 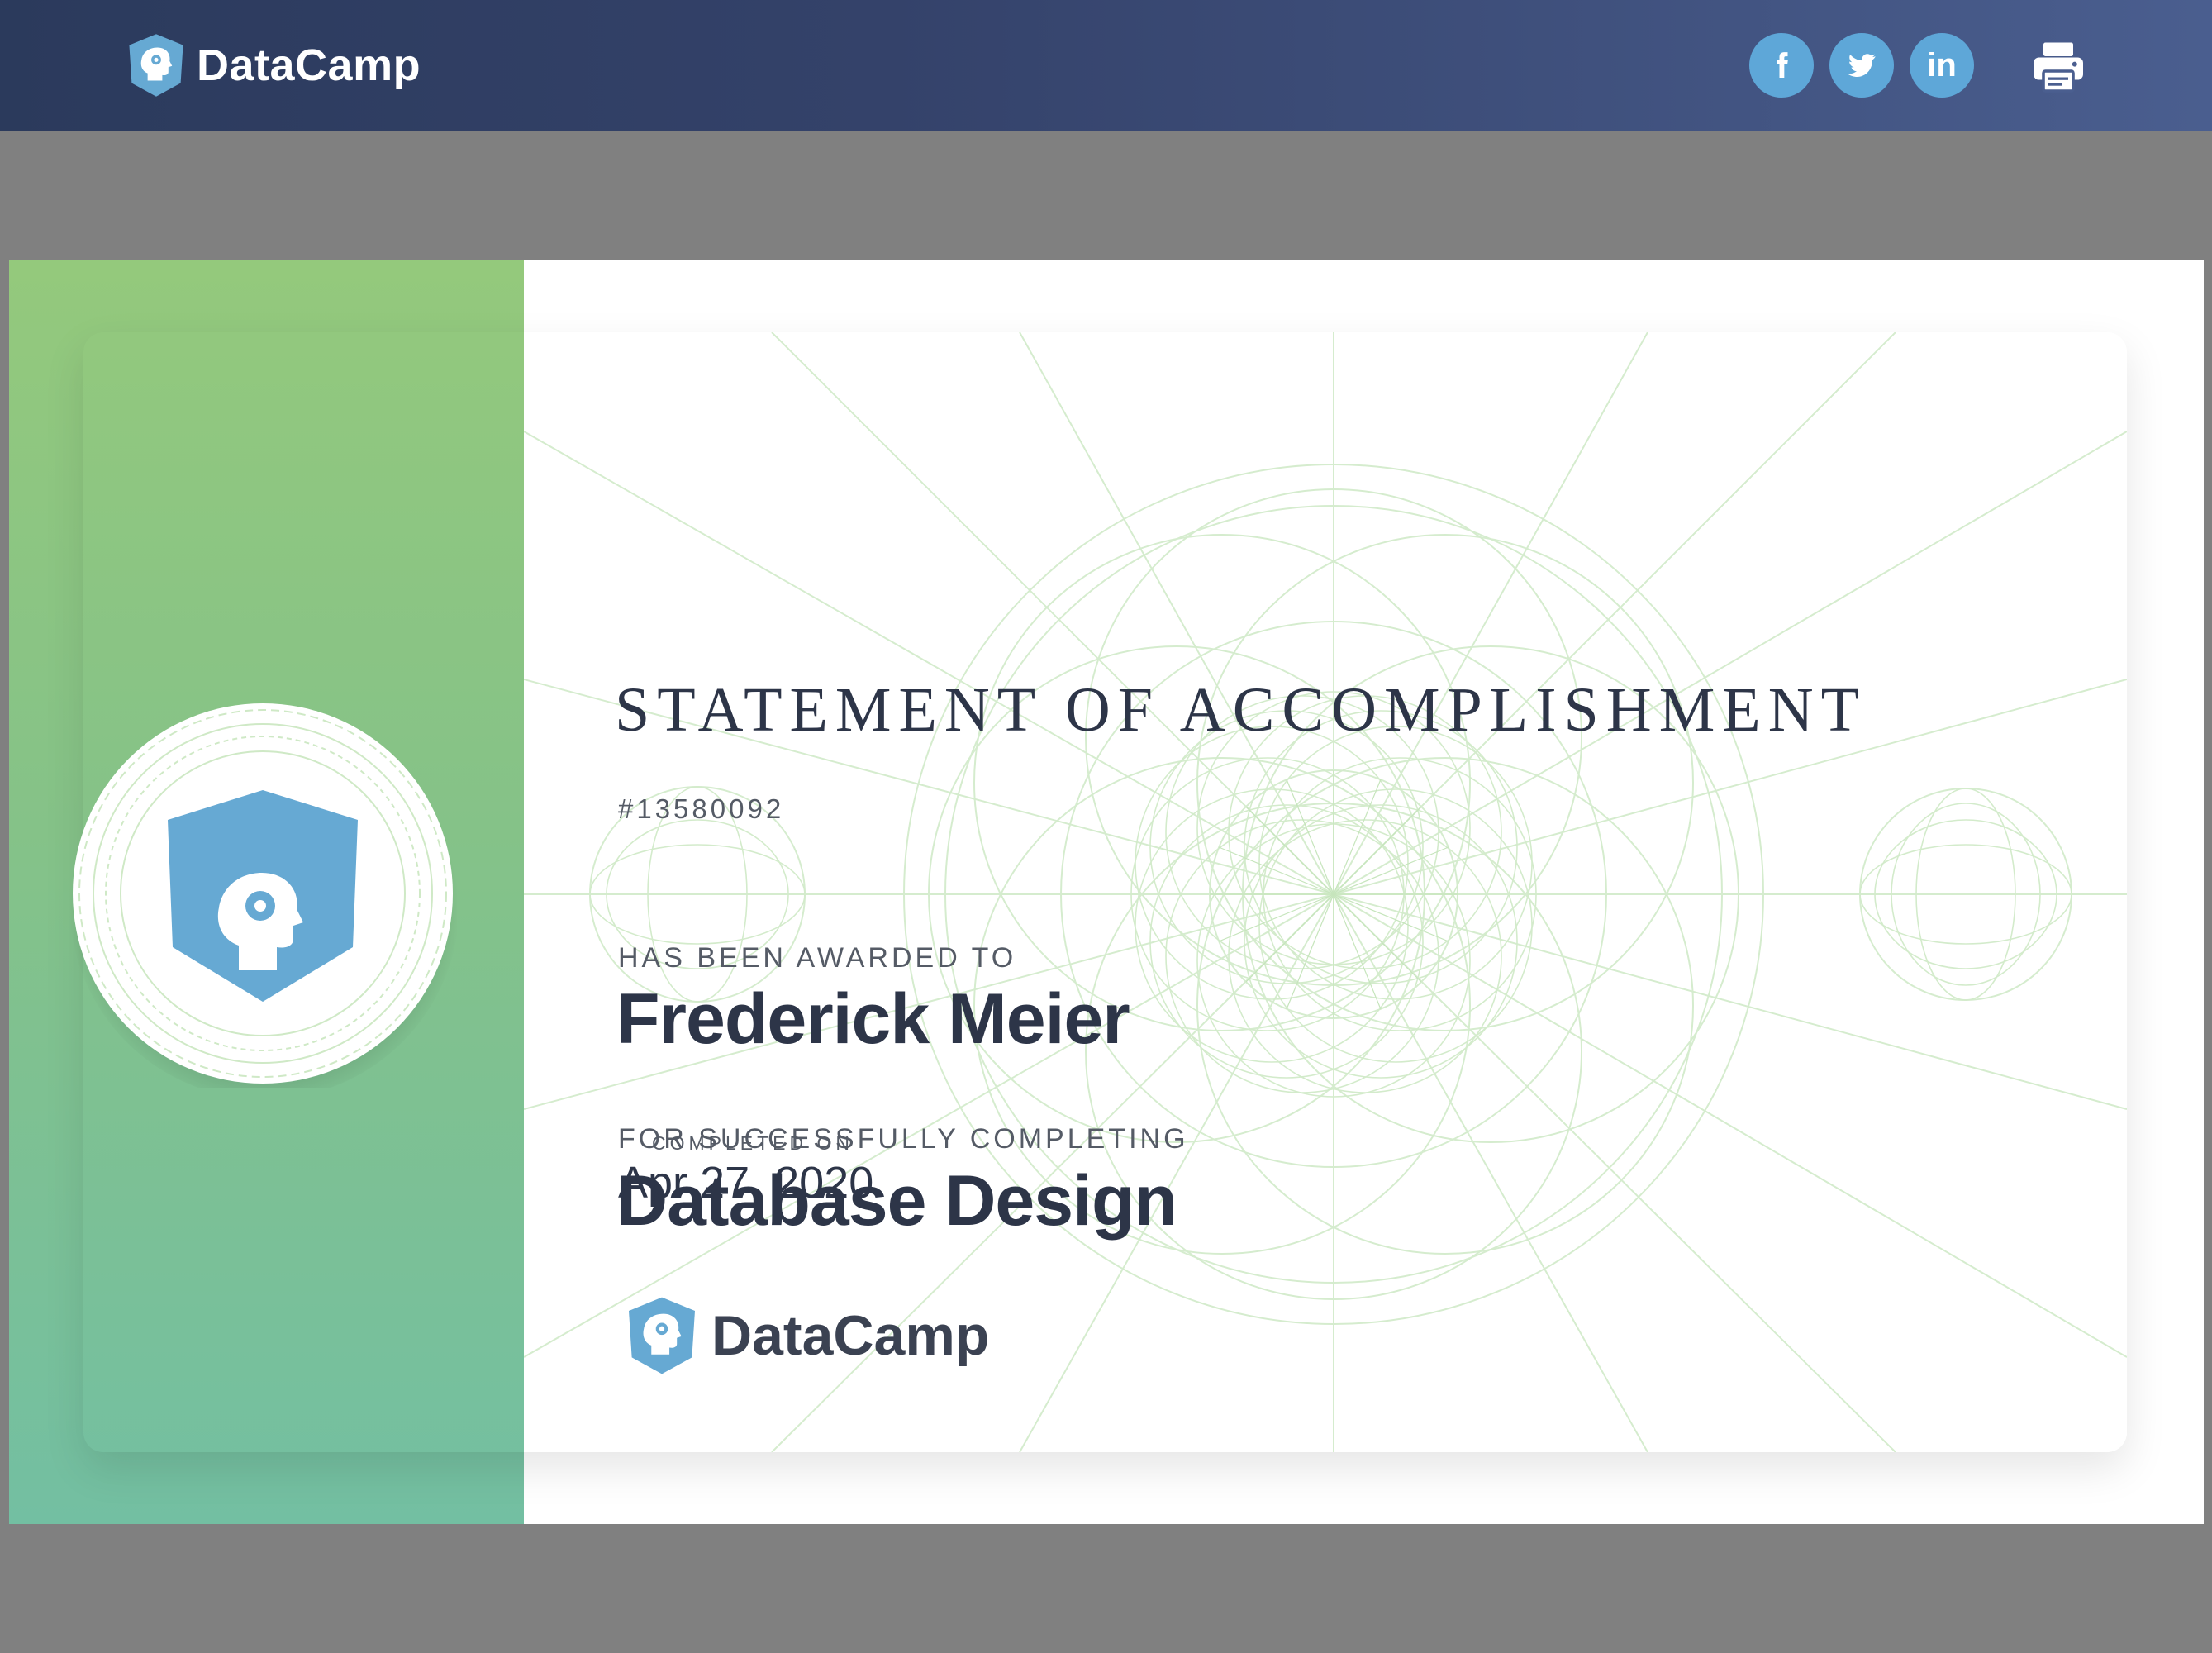 I want to click on facebook-icon, so click(x=1782, y=65).